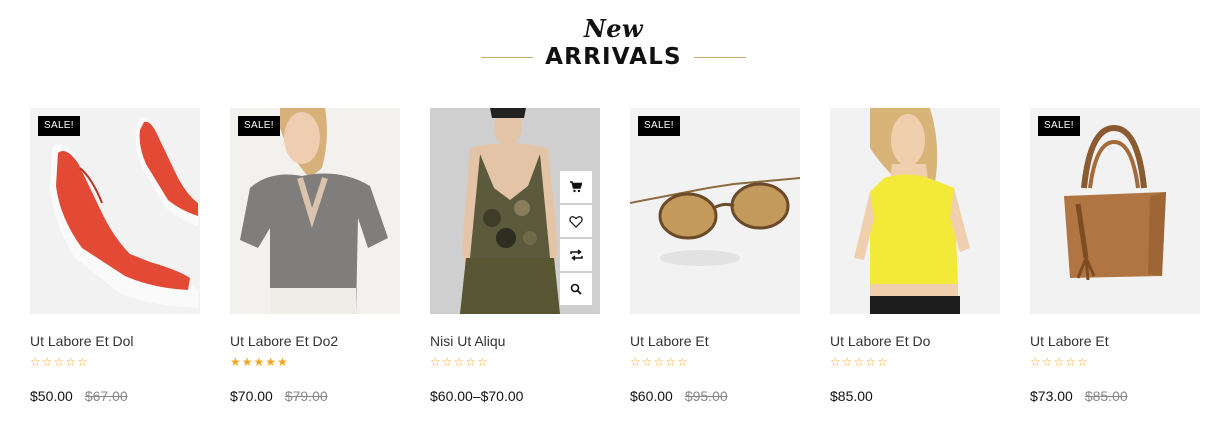 The width and height of the screenshot is (1227, 437). I want to click on heading-script-text: New, so click(613, 28).